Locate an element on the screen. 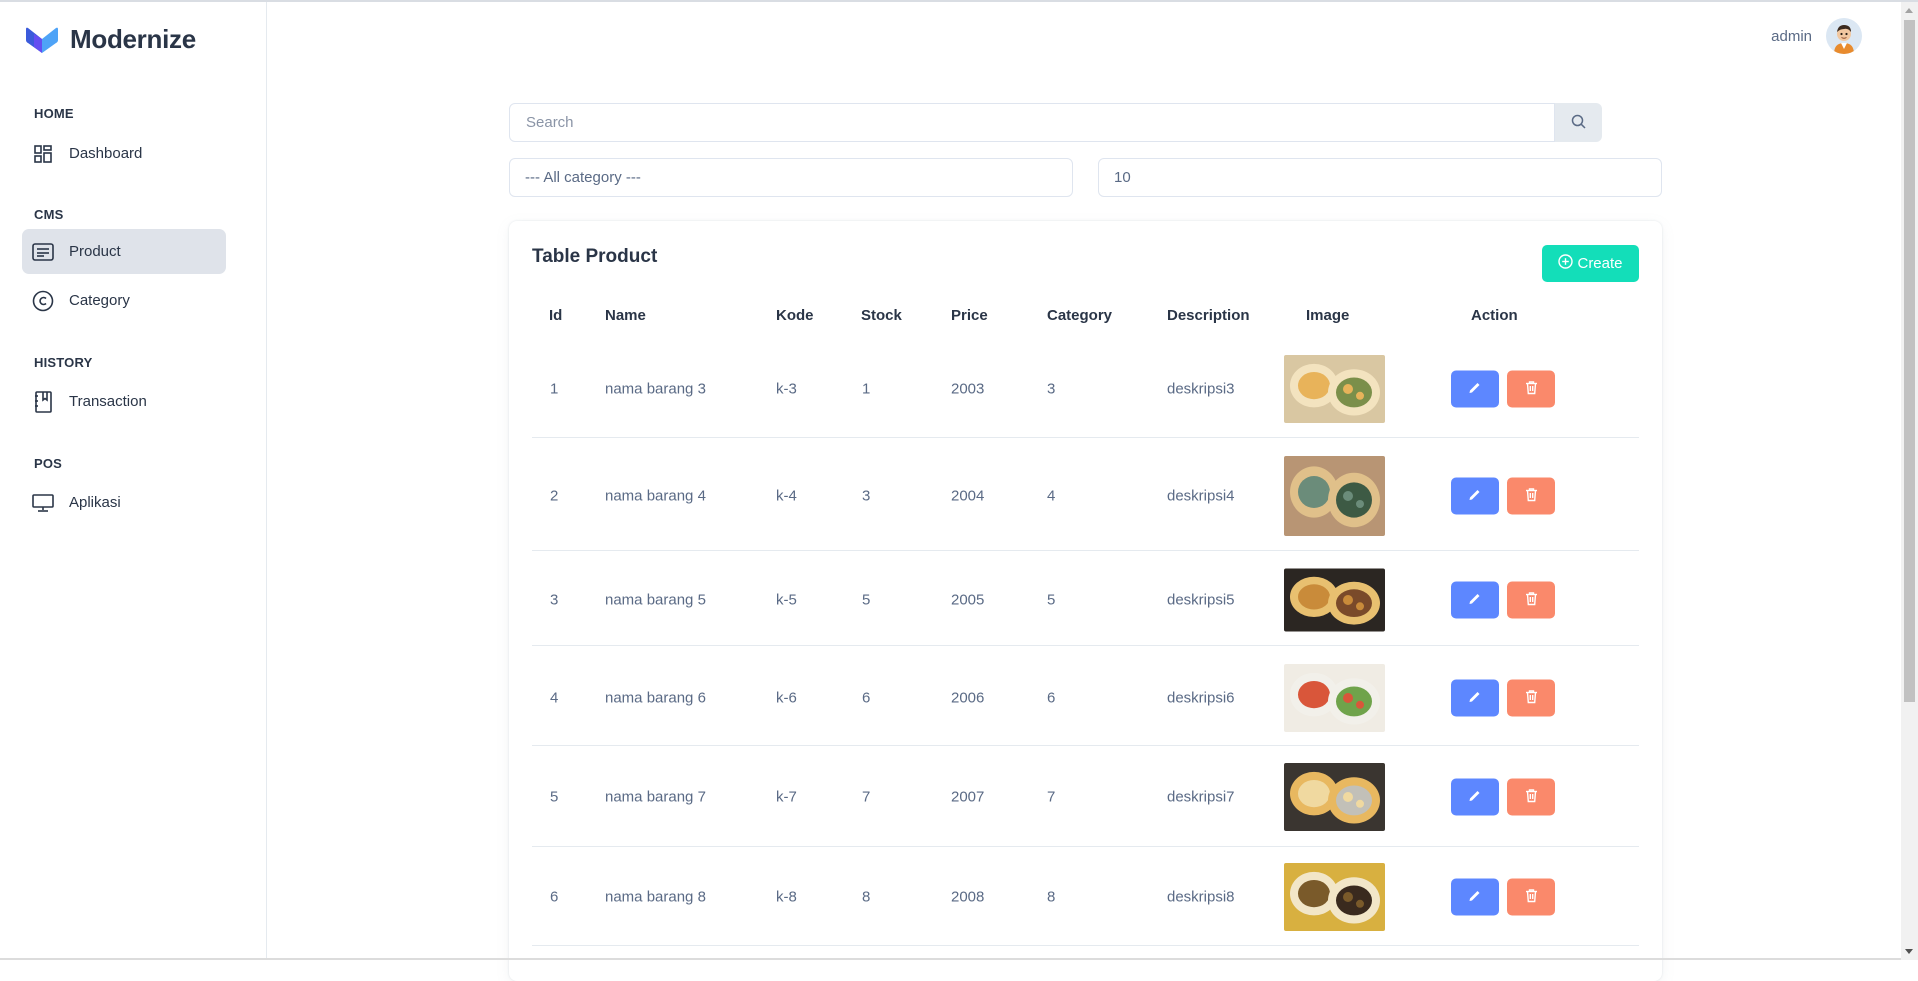  category-select: --- All category --- is located at coordinates (791, 177).